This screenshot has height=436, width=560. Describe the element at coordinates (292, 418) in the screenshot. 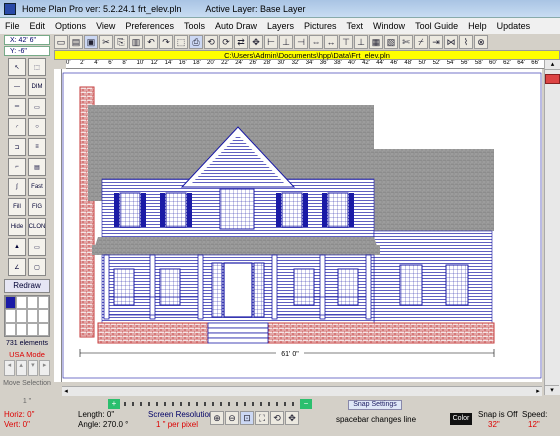

I see `pan-icon: ✥` at that location.